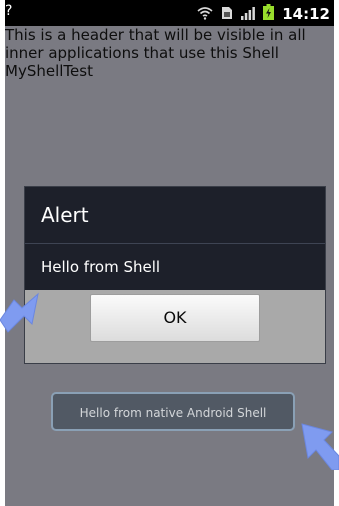  I want to click on status-left-glyph: ?, so click(9, 11).